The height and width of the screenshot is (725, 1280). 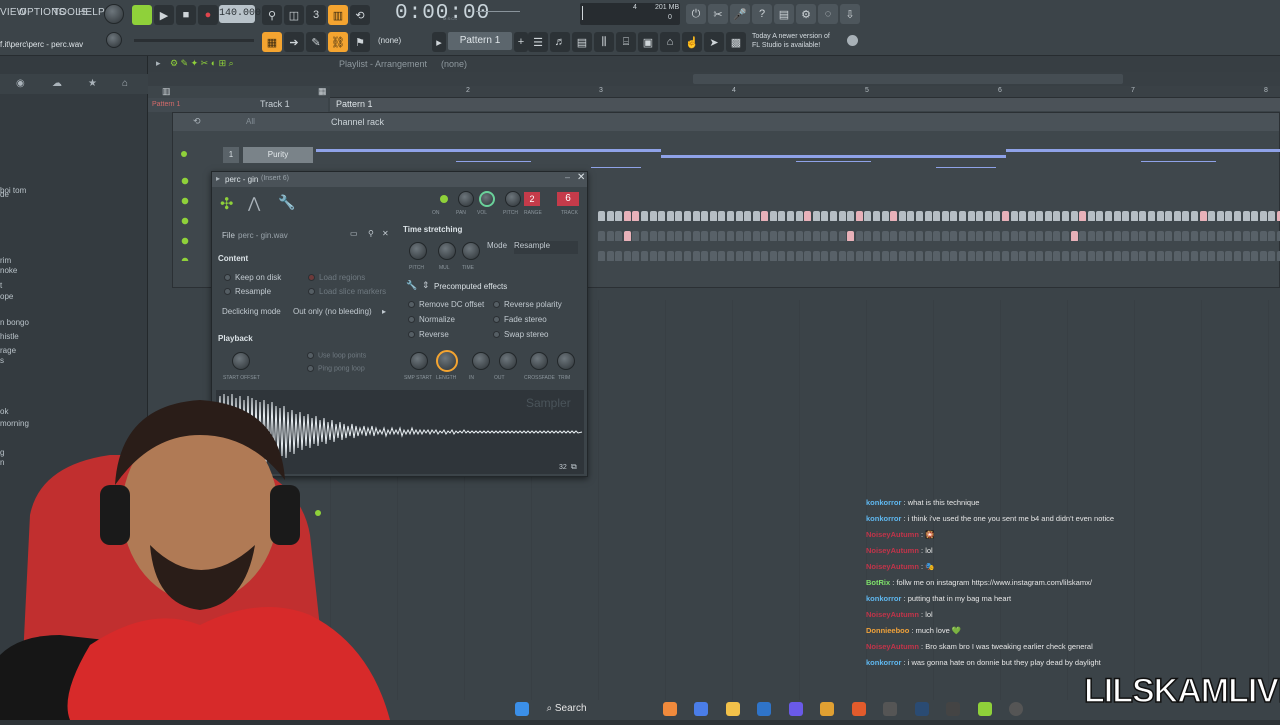 I want to click on snap-icon: ▦, so click(x=272, y=42).